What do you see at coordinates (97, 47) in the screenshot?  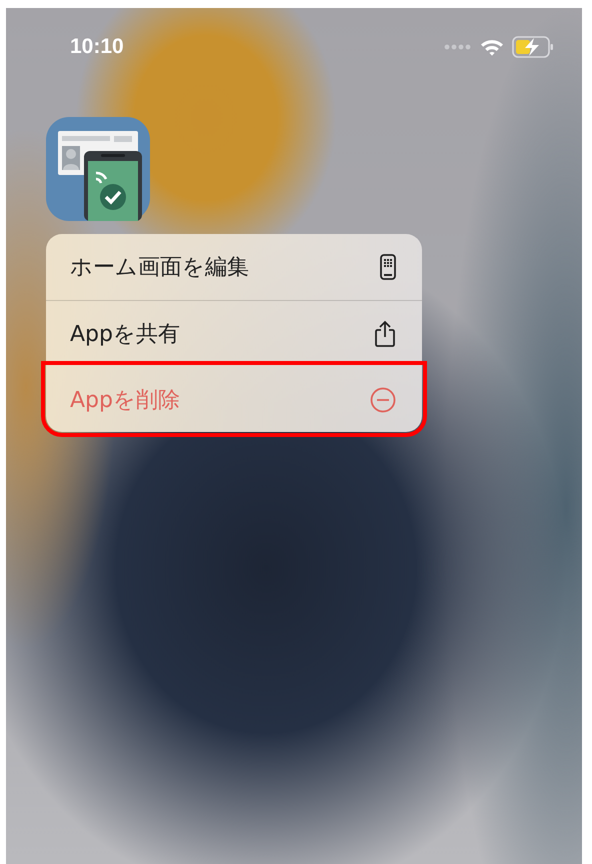 I see `status-time: 10:10` at bounding box center [97, 47].